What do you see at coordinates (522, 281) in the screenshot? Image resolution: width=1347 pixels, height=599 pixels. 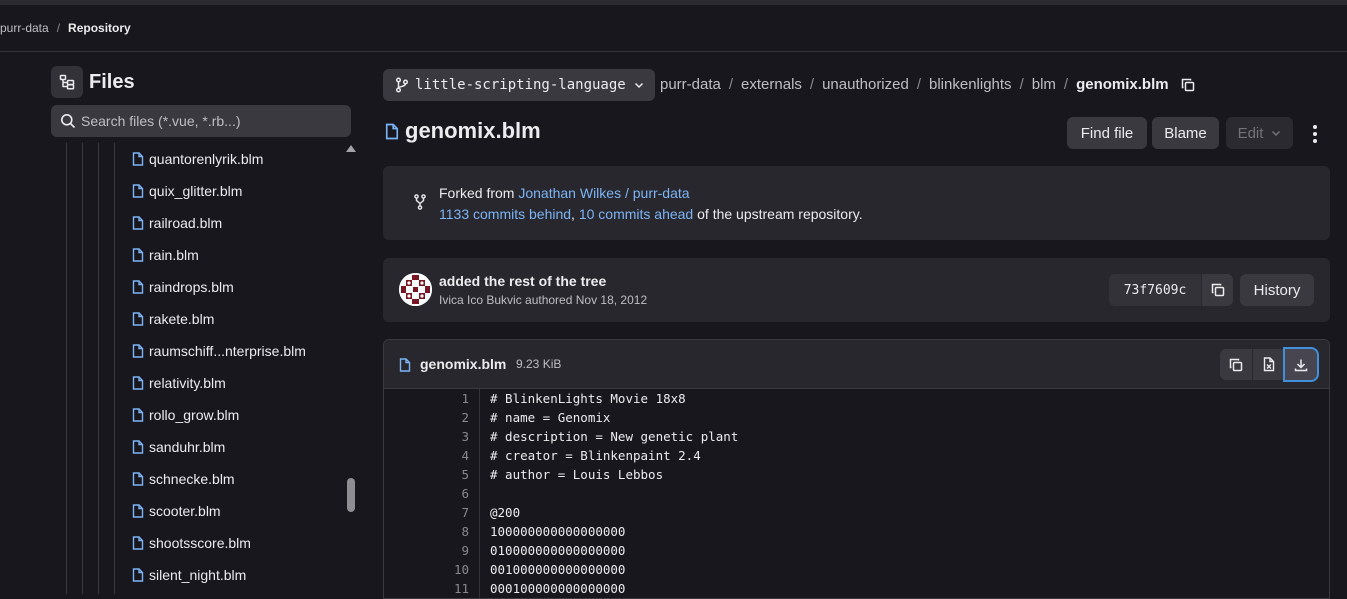 I see `commit-title: added the rest of the tree` at bounding box center [522, 281].